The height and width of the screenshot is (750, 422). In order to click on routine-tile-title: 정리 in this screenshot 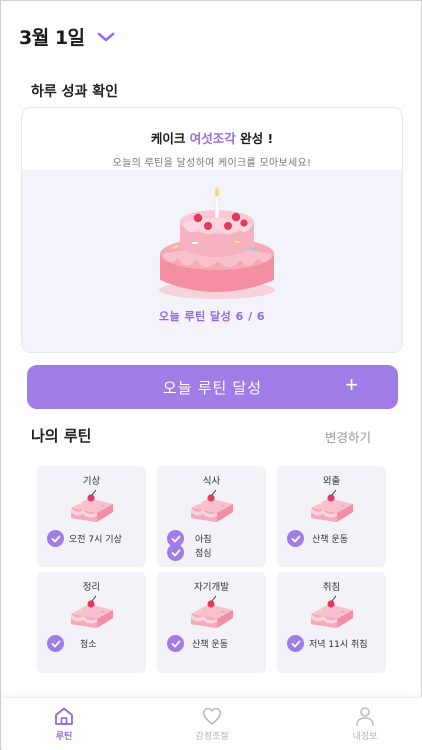, I will do `click(91, 587)`.